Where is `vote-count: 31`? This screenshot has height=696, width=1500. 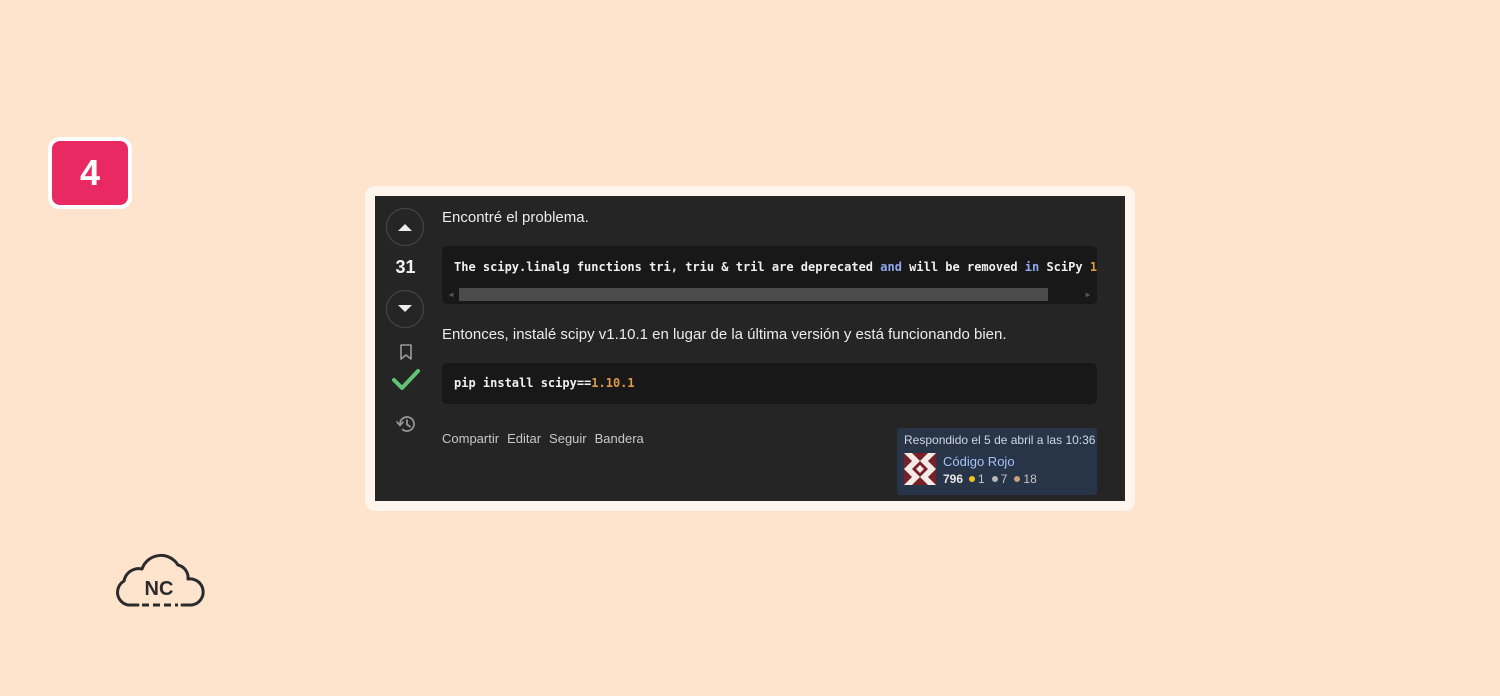
vote-count: 31 is located at coordinates (405, 267).